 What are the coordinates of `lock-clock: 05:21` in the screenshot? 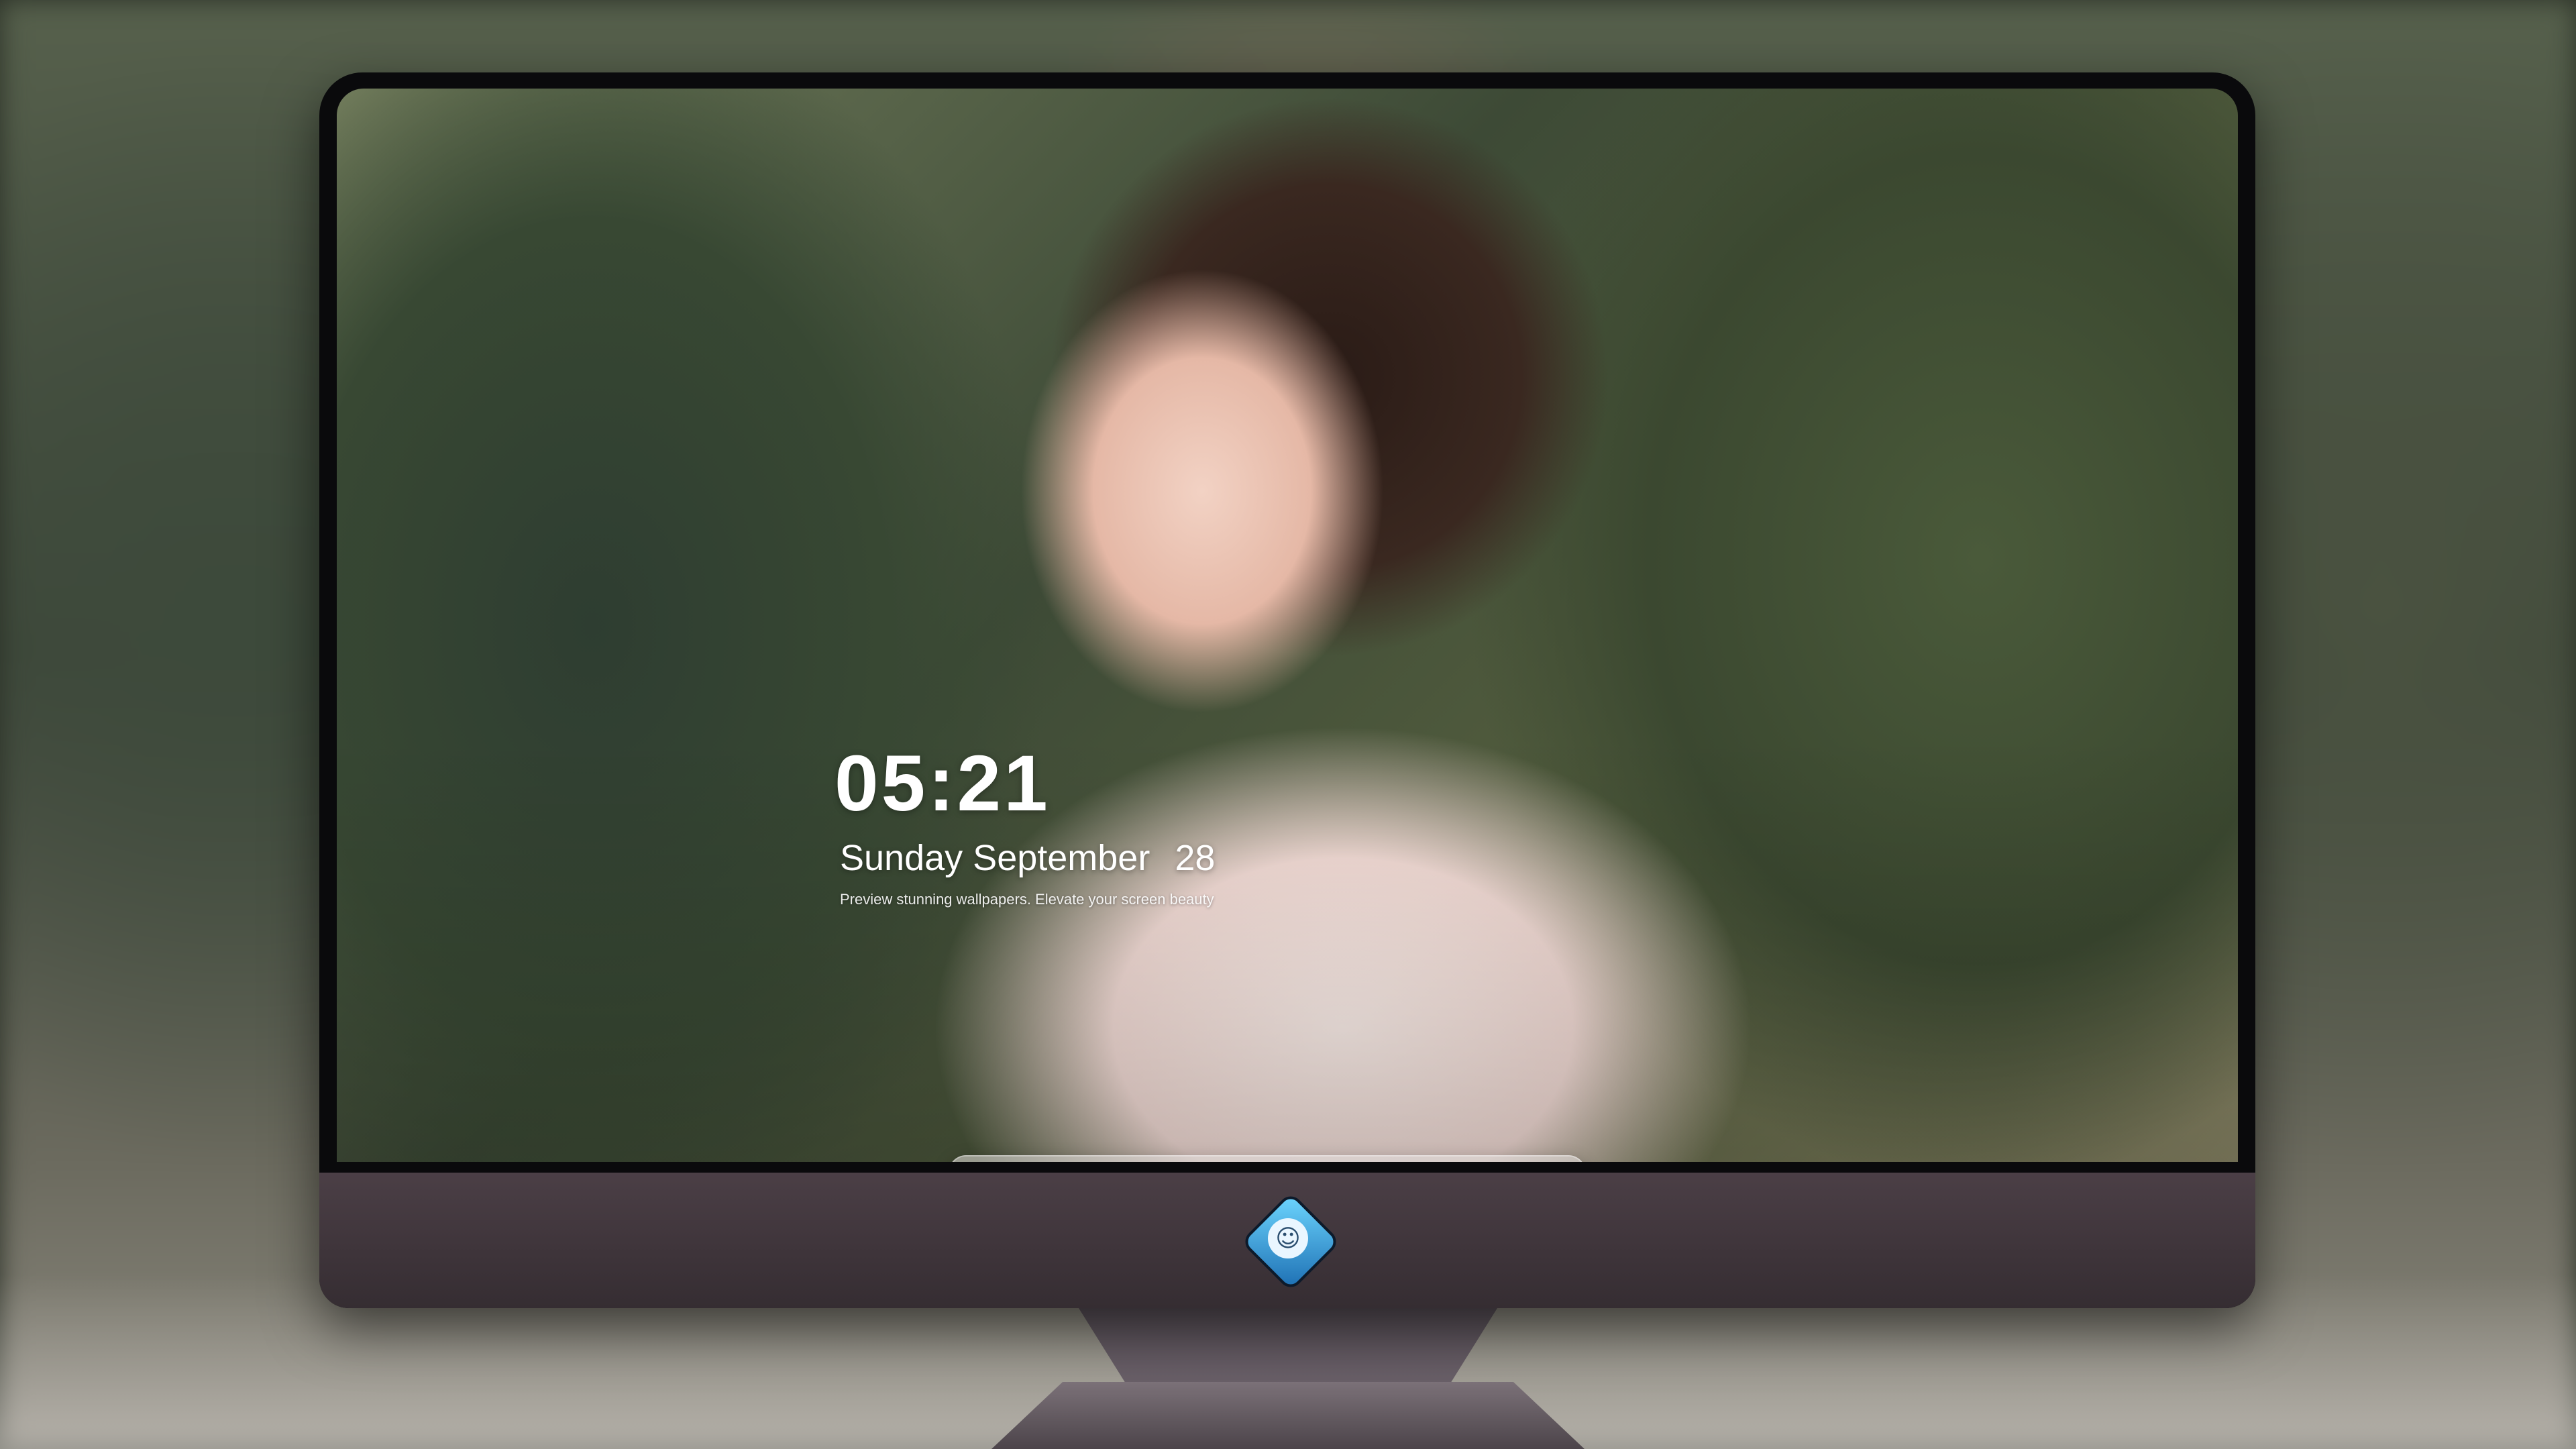 It's located at (943, 783).